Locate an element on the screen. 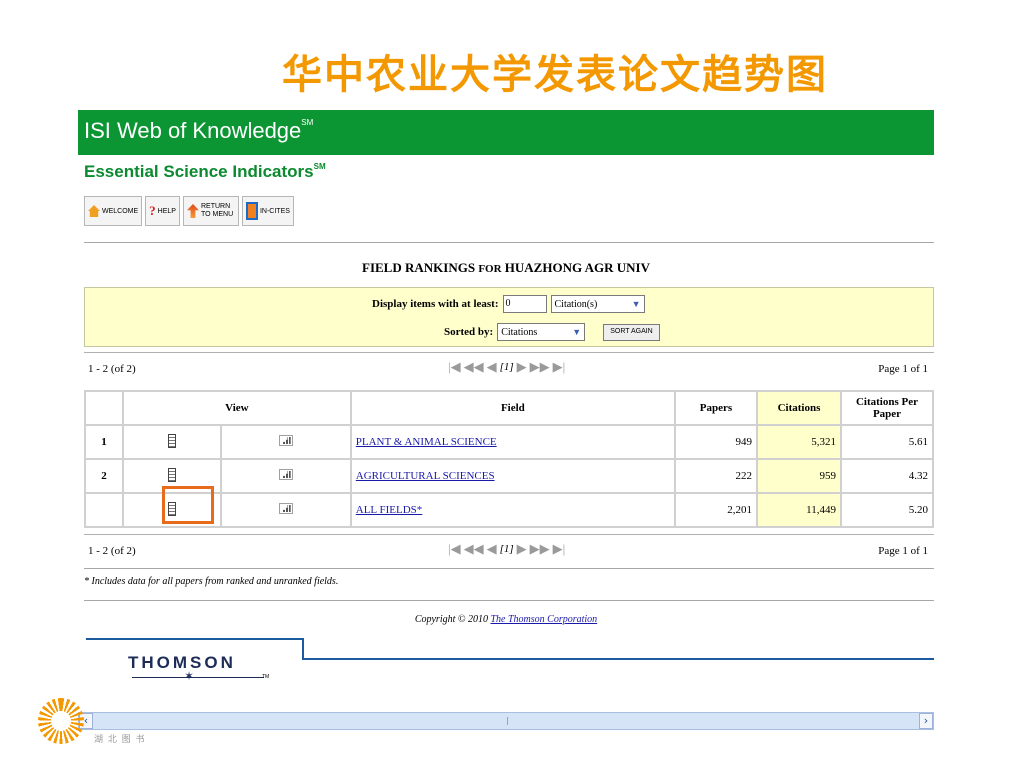  welcome-button: WELCOME is located at coordinates (113, 211).